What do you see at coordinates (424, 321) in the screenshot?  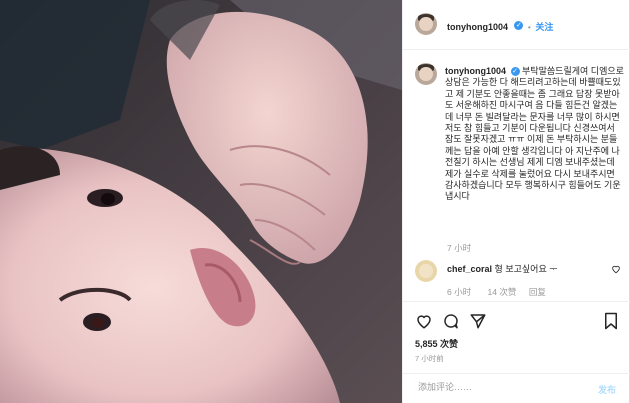 I see `heart-icon` at bounding box center [424, 321].